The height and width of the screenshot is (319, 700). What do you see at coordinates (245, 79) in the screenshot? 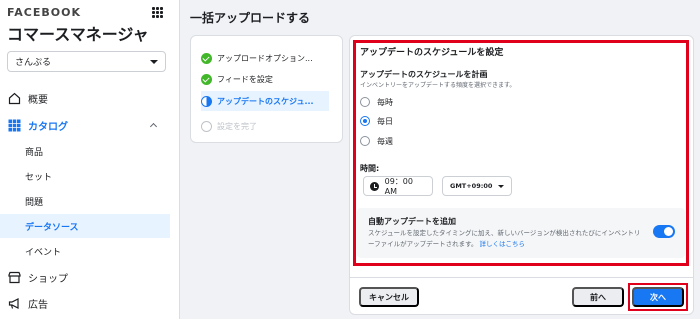
I see `step-label: フィードを設定` at bounding box center [245, 79].